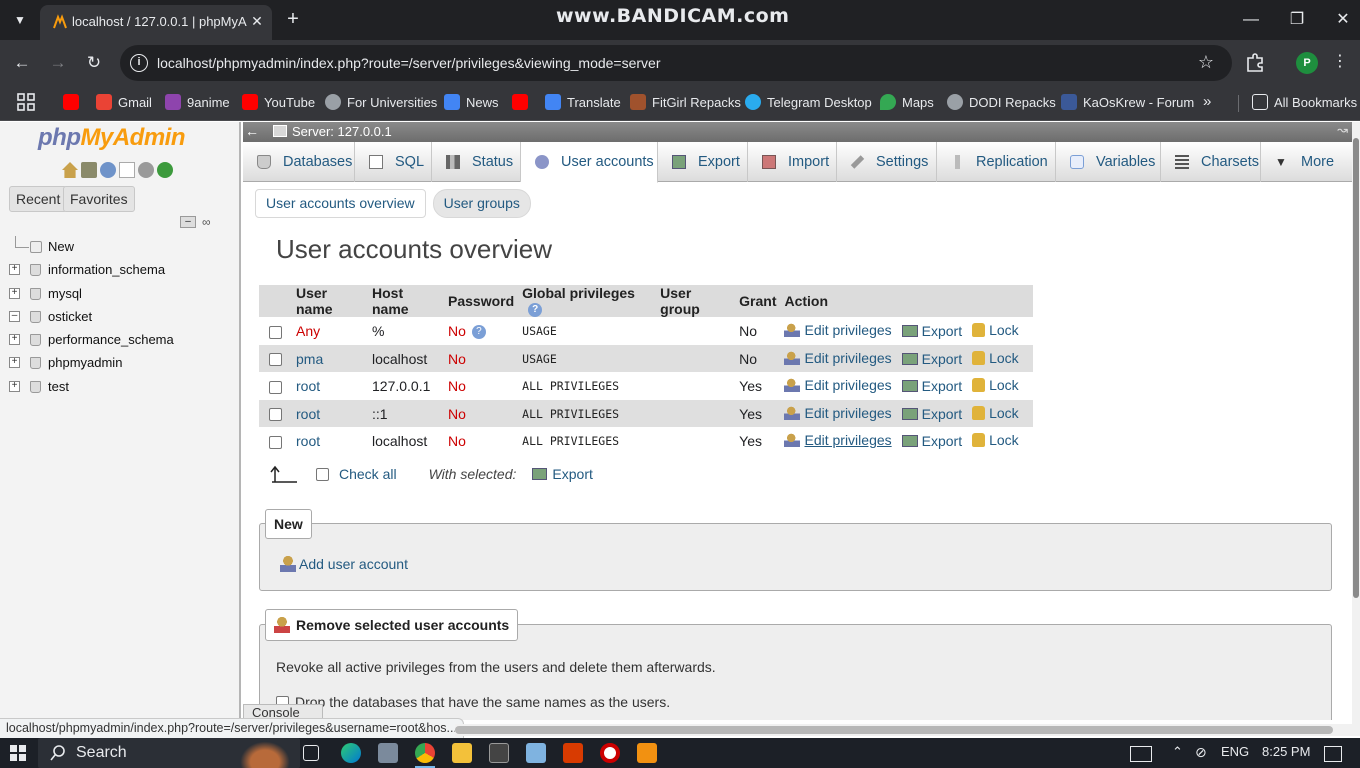  I want to click on bookmark-news: News, so click(471, 102).